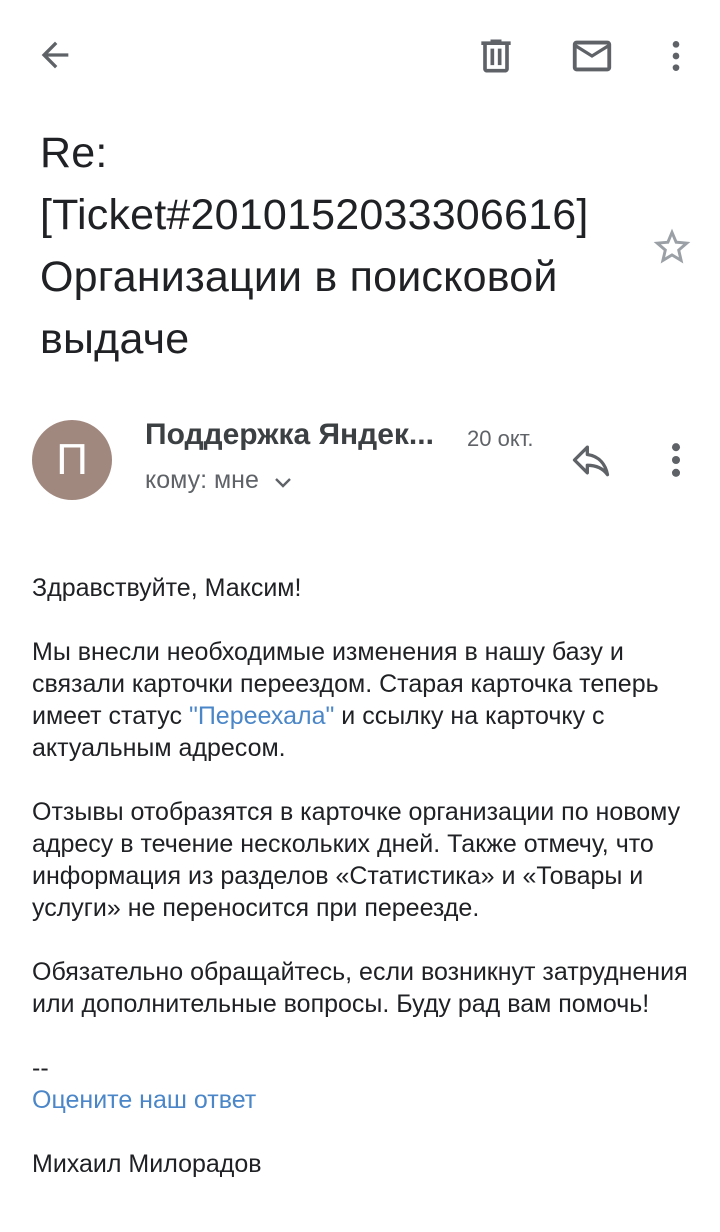  What do you see at coordinates (147, 1164) in the screenshot?
I see `signature-name: Михаил Милорадов` at bounding box center [147, 1164].